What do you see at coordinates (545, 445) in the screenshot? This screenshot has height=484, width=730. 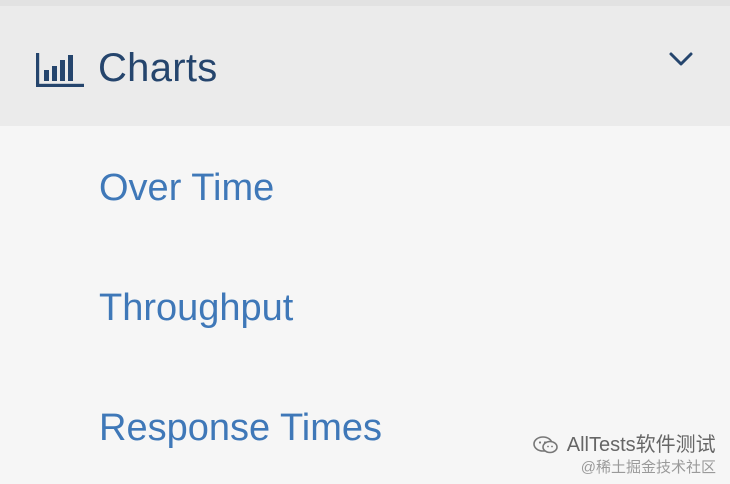 I see `wechat-icon` at bounding box center [545, 445].